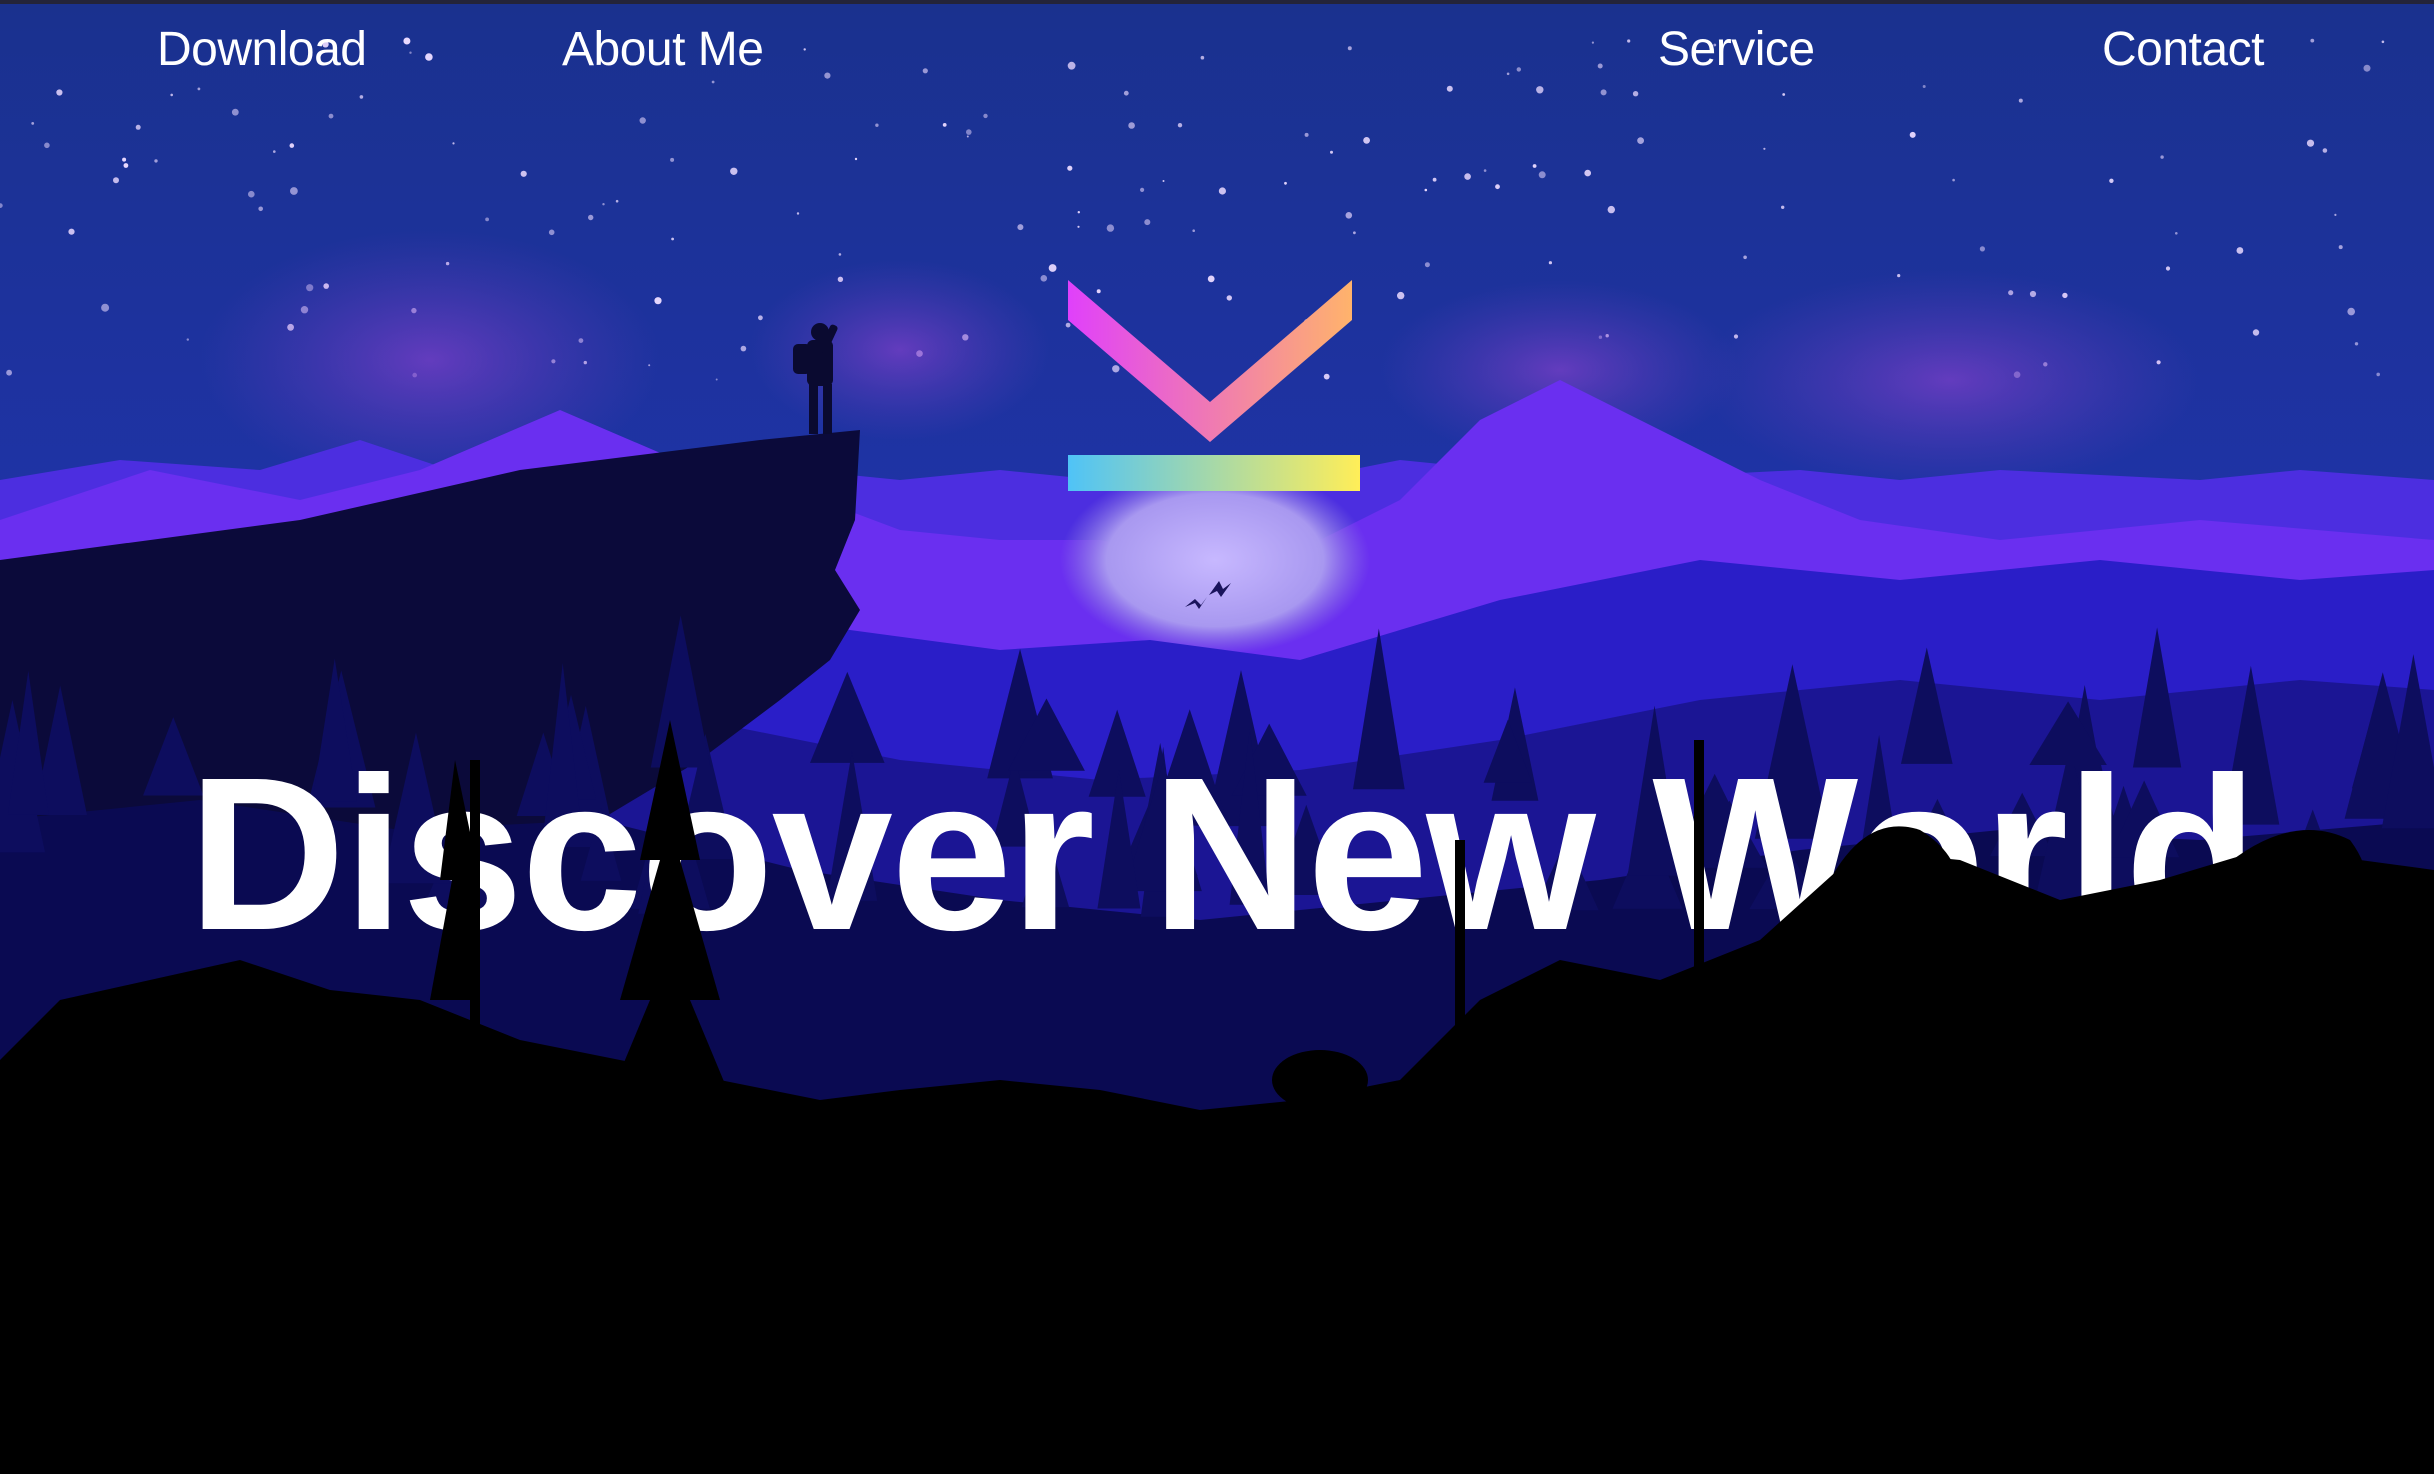 This screenshot has width=2434, height=1474. I want to click on brand-logo-icon, so click(1214, 385).